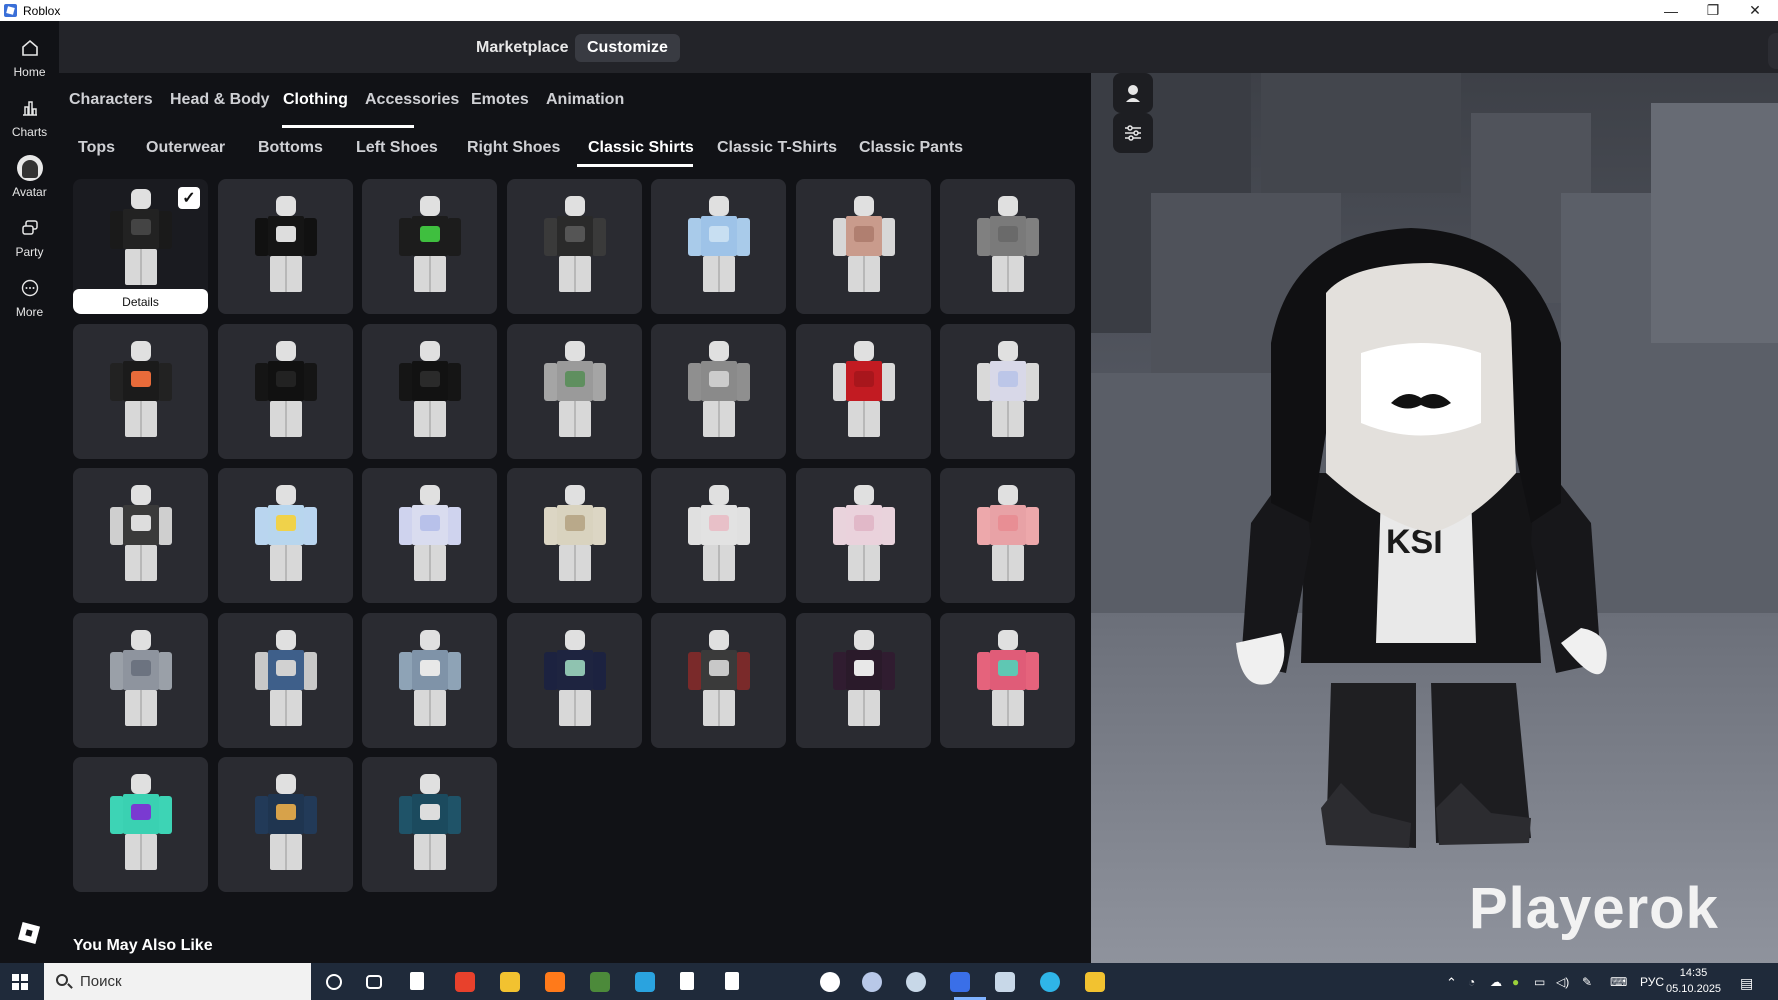  What do you see at coordinates (1515, 982) in the screenshot?
I see `nvidia-icon: ●` at bounding box center [1515, 982].